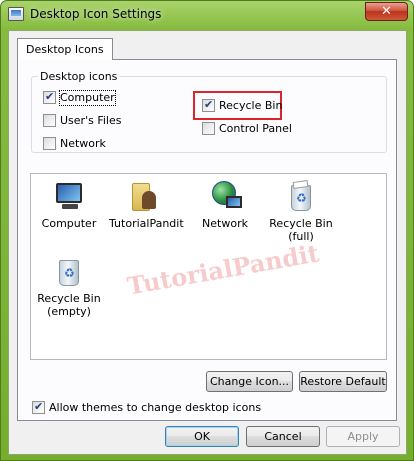 This screenshot has height=461, width=414. What do you see at coordinates (79, 76) in the screenshot?
I see `group-legend: Desktop icons` at bounding box center [79, 76].